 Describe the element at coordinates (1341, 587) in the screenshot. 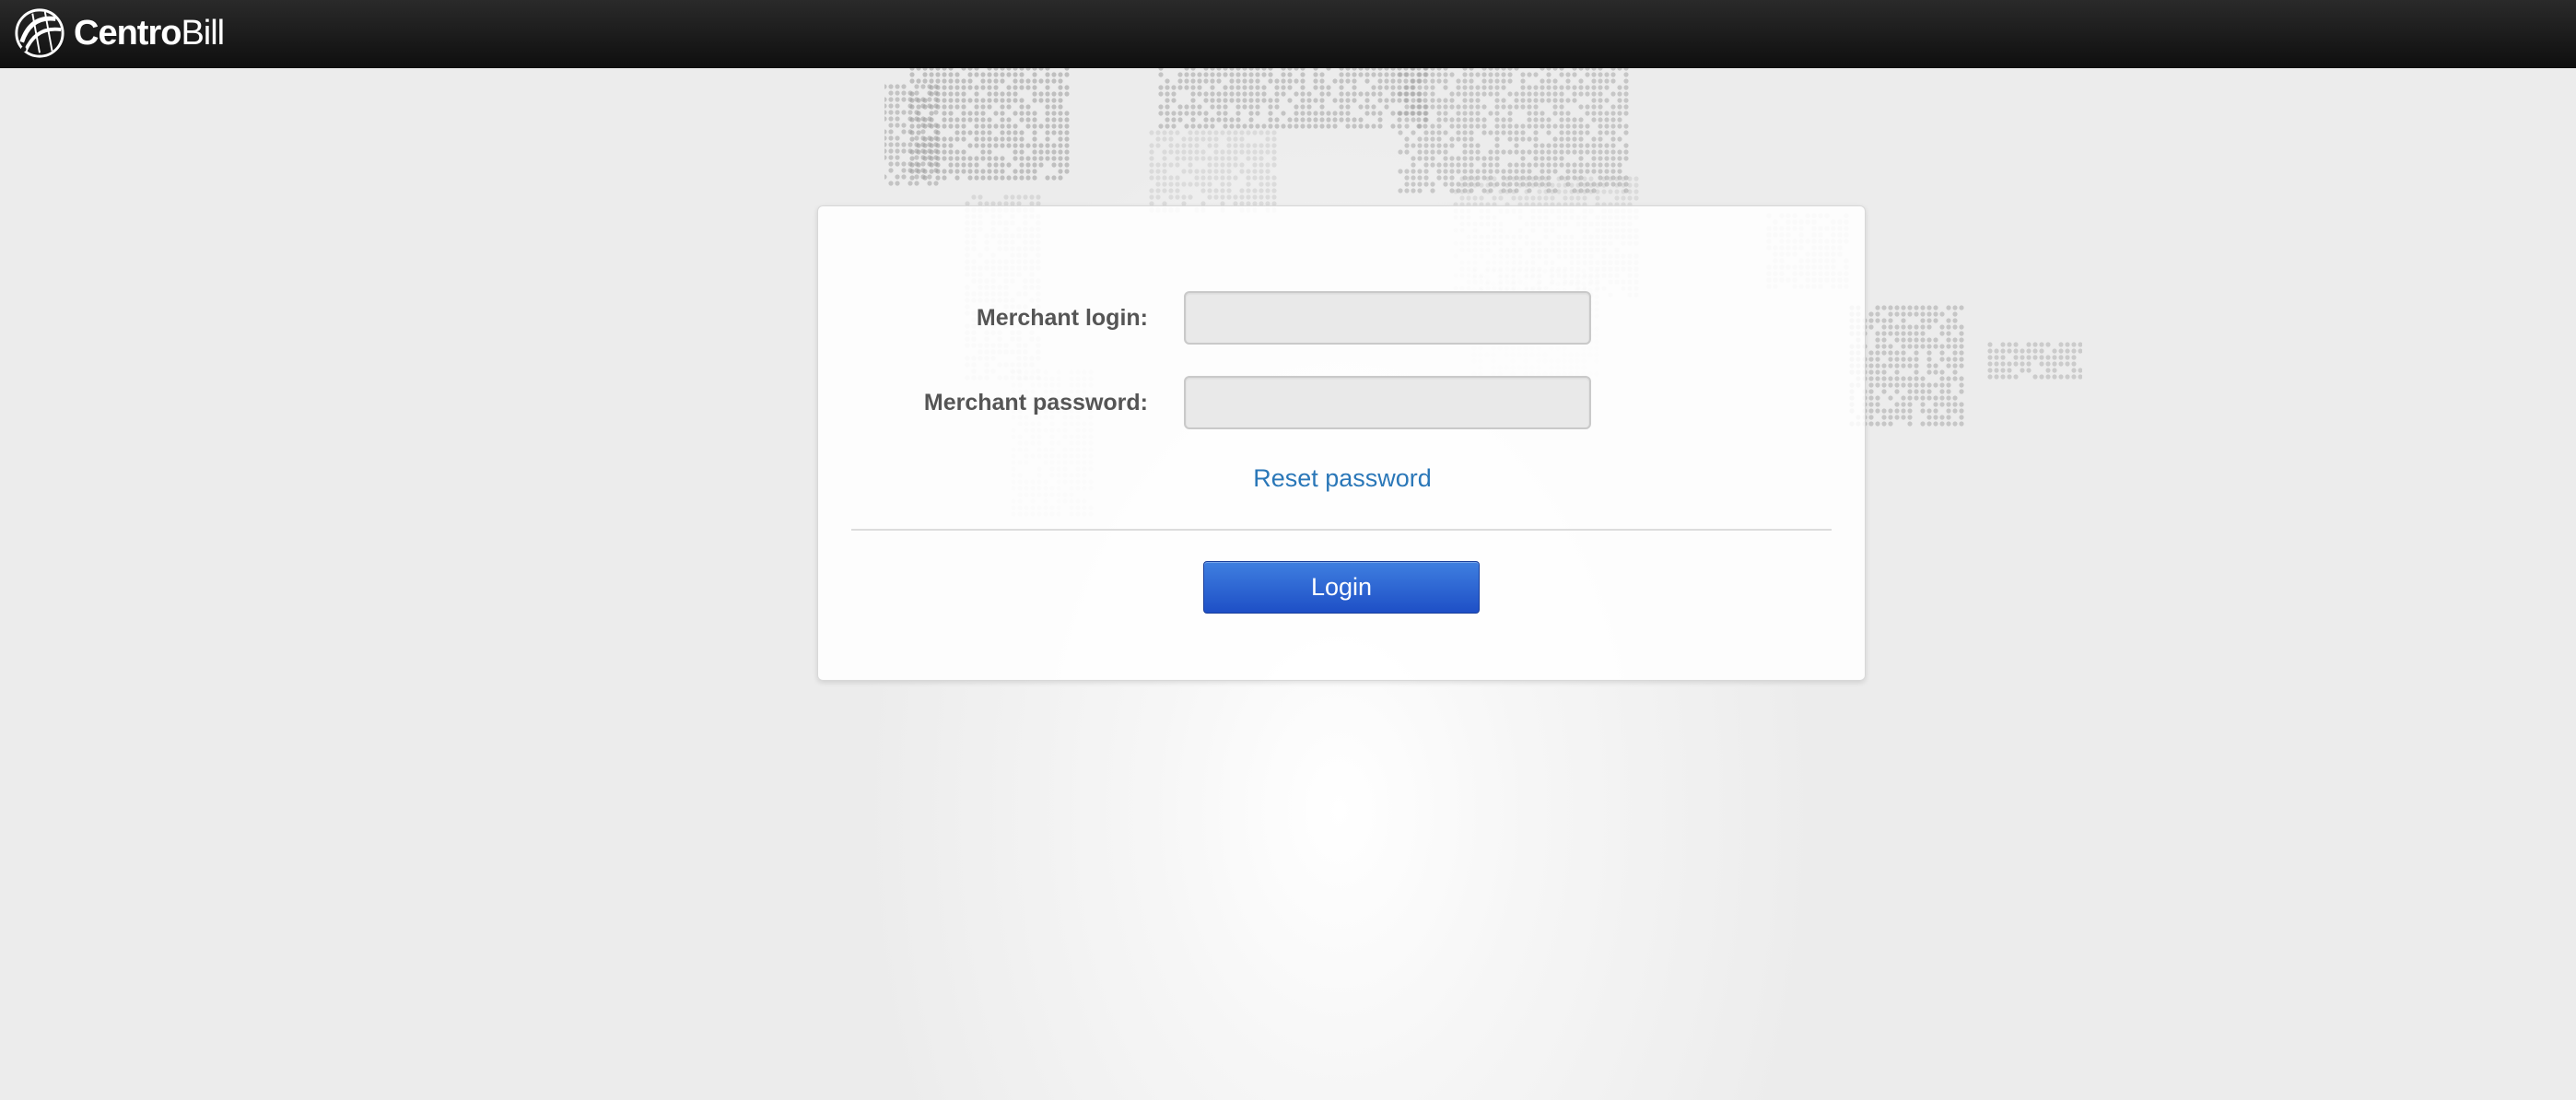

I see `login-button: Login` at that location.